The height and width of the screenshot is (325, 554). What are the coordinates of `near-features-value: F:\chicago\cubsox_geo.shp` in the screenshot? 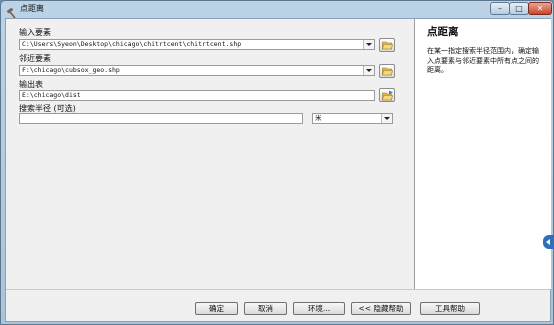 It's located at (71, 70).